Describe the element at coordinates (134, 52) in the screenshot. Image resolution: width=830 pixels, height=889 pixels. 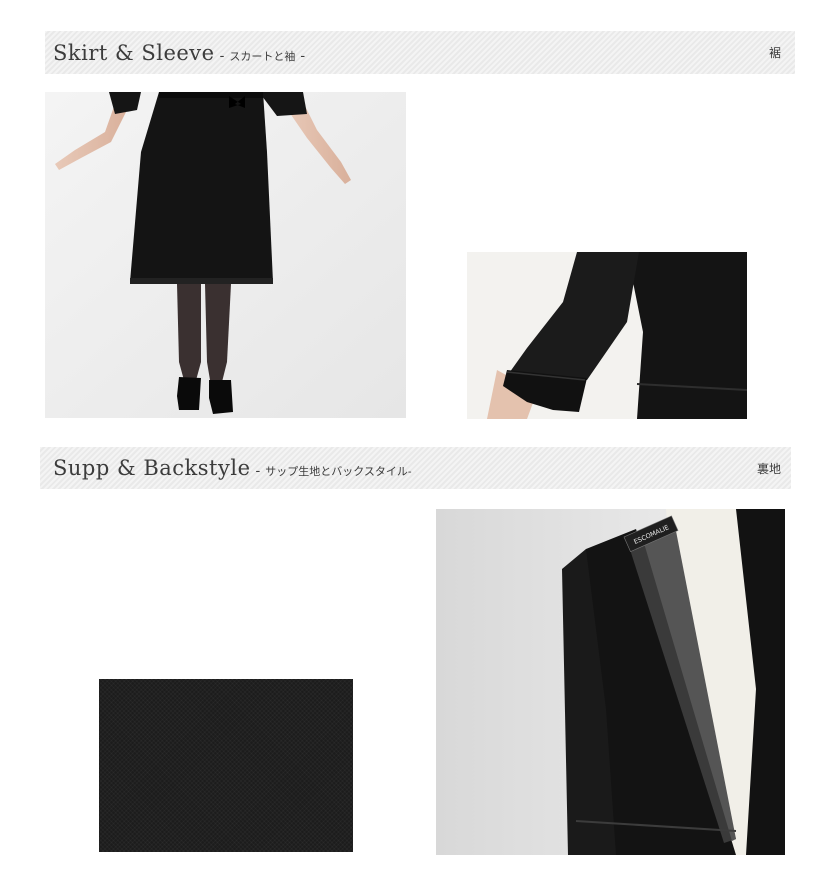
I see `section-title-en: Skirt & Sleeve` at that location.